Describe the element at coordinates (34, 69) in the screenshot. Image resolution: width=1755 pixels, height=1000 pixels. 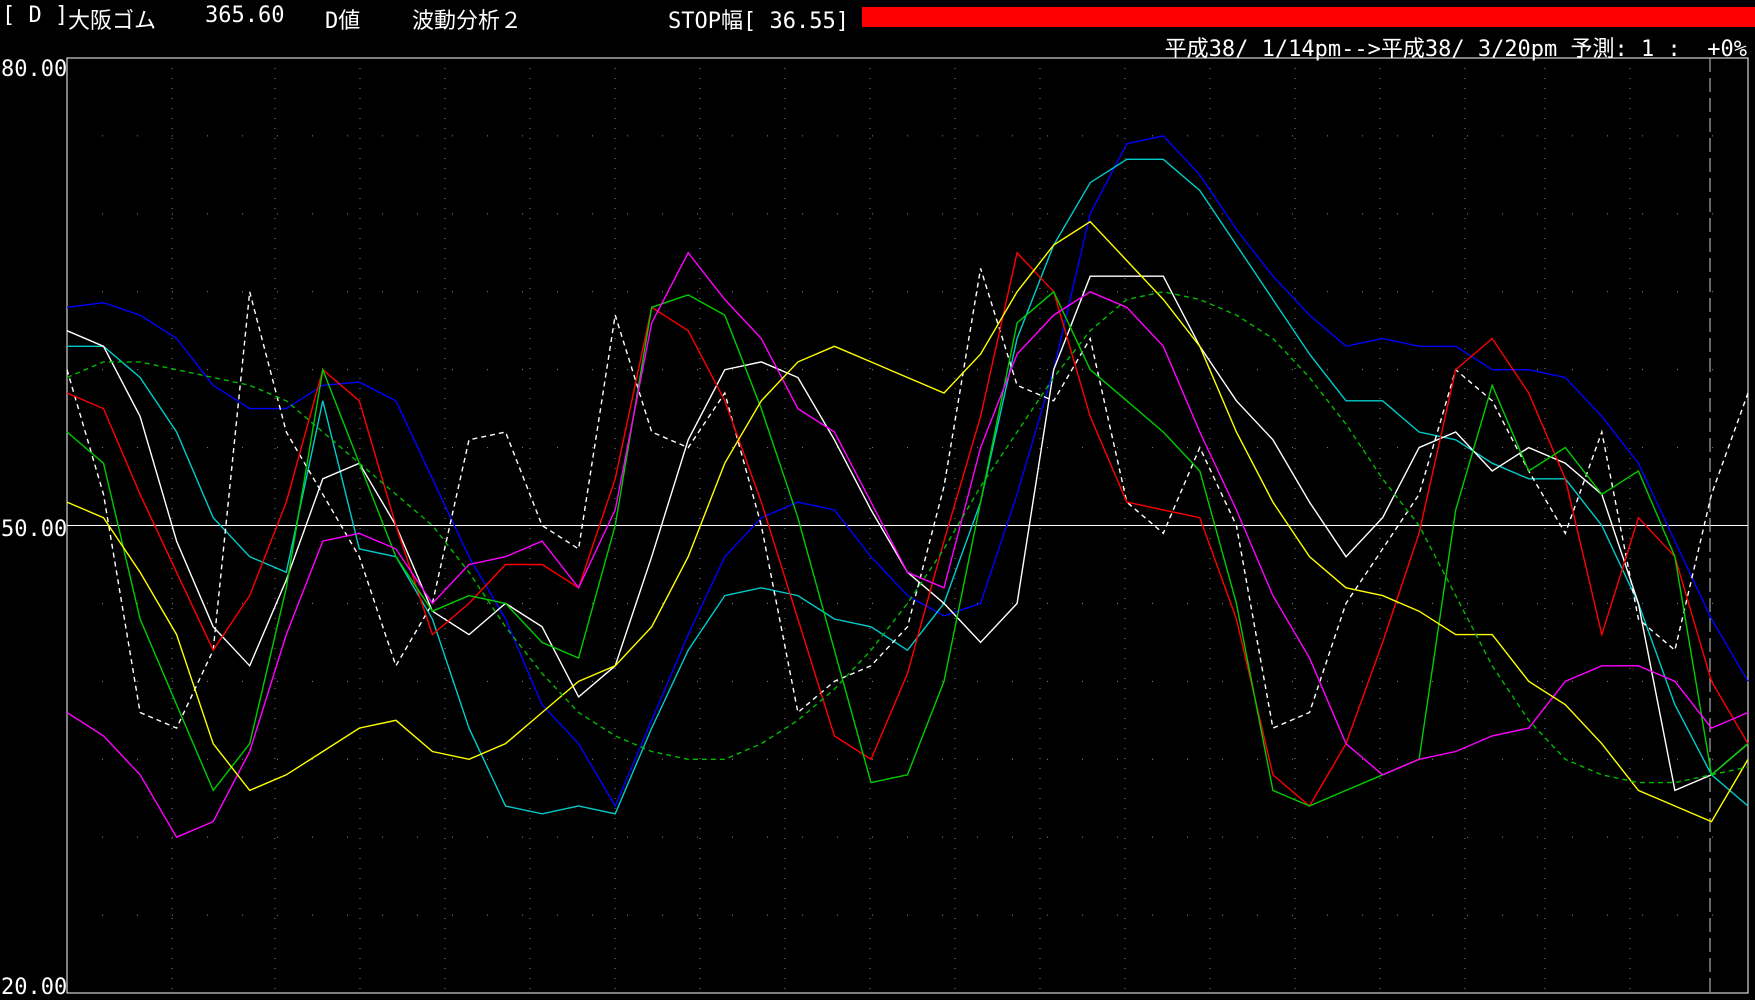
I see `y-tick-top: 80.00` at that location.